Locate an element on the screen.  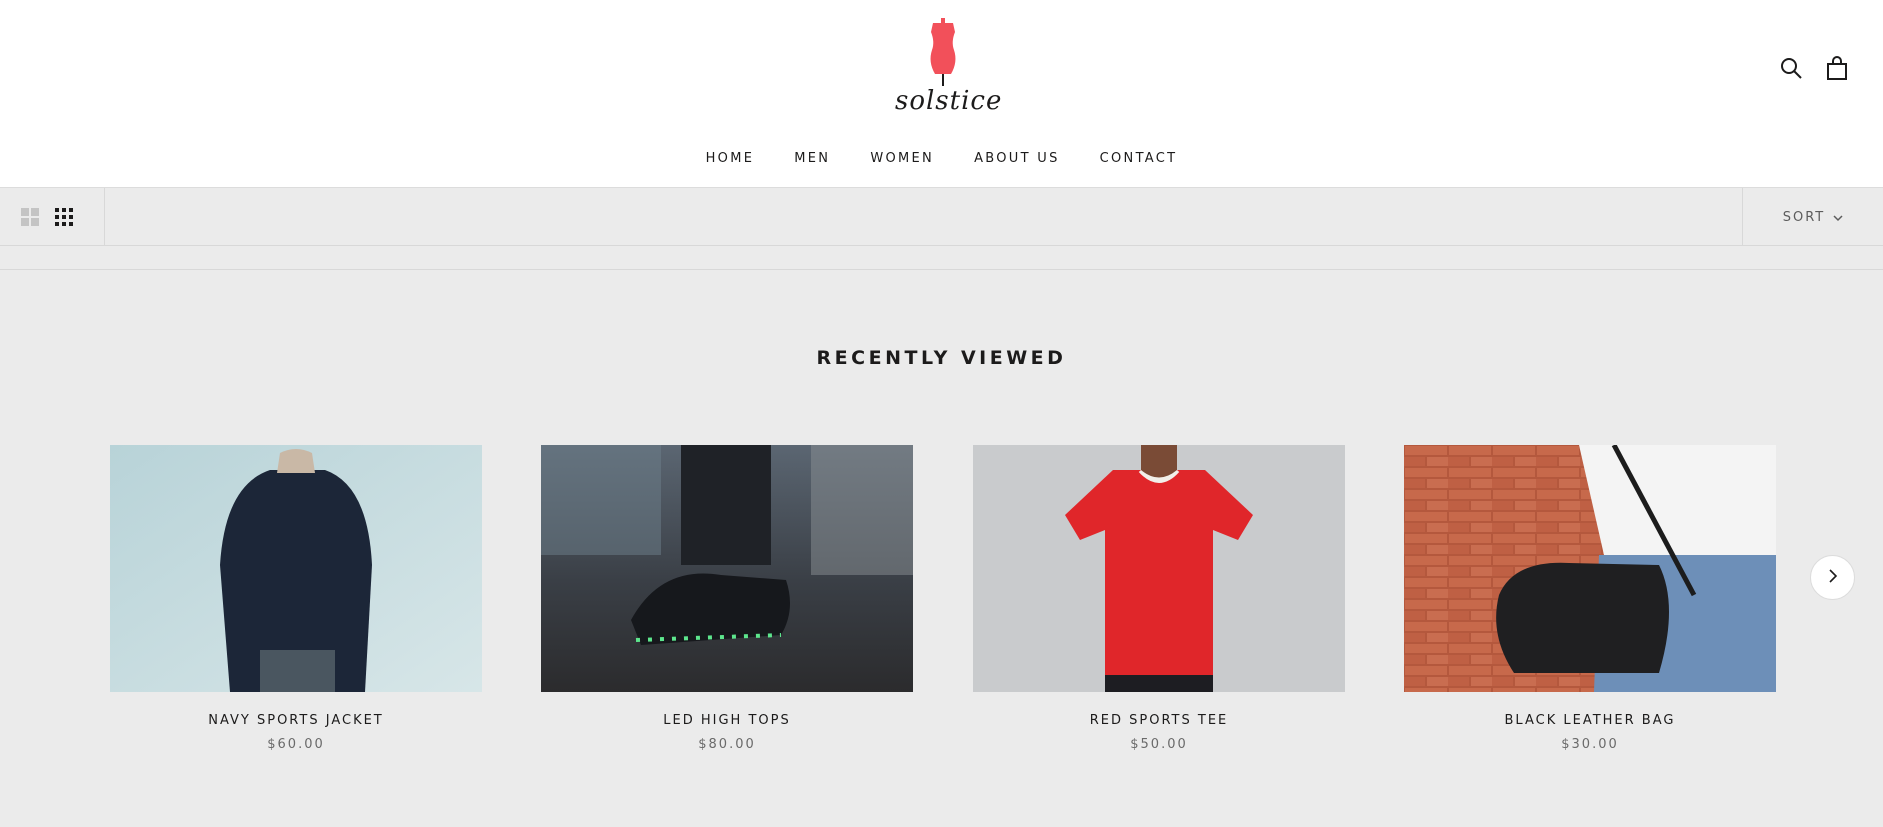
brand-logo: solstice is located at coordinates (949, 70).